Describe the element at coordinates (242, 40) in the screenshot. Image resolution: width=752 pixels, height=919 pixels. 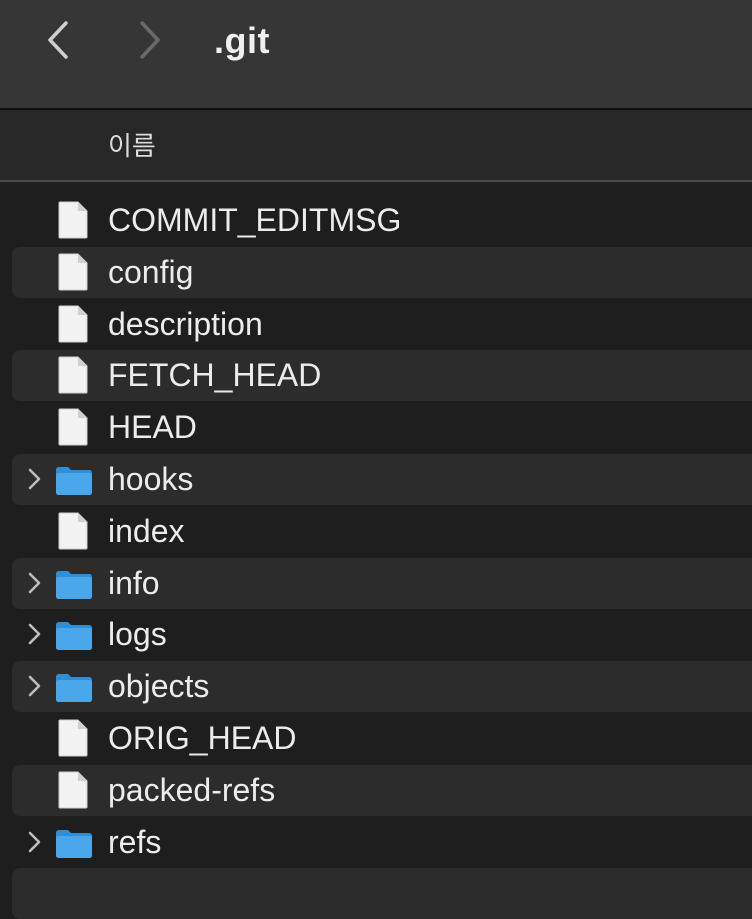
I see `window-title: .git` at that location.